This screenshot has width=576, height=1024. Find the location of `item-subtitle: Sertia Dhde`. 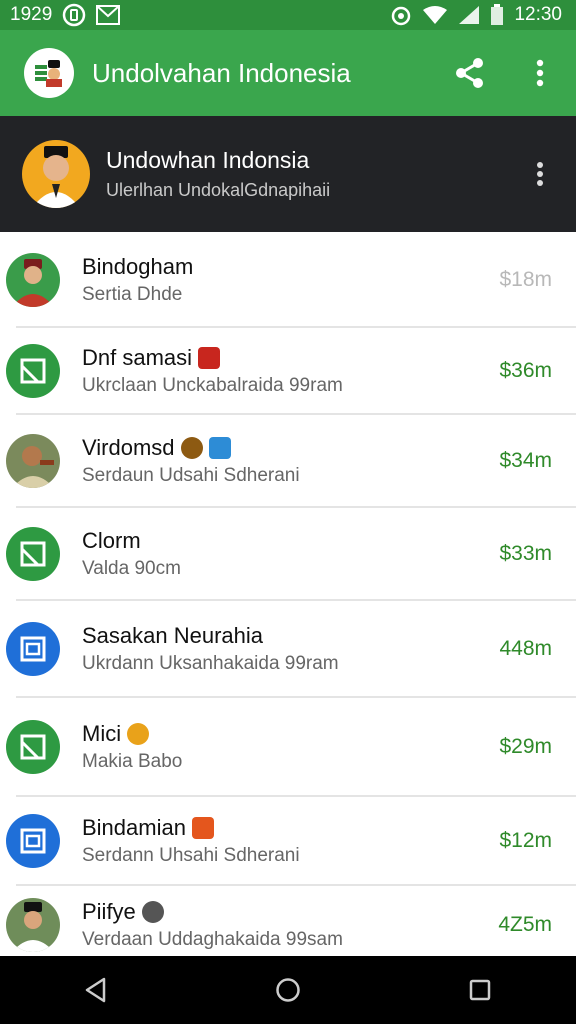

item-subtitle: Sertia Dhde is located at coordinates (132, 294).